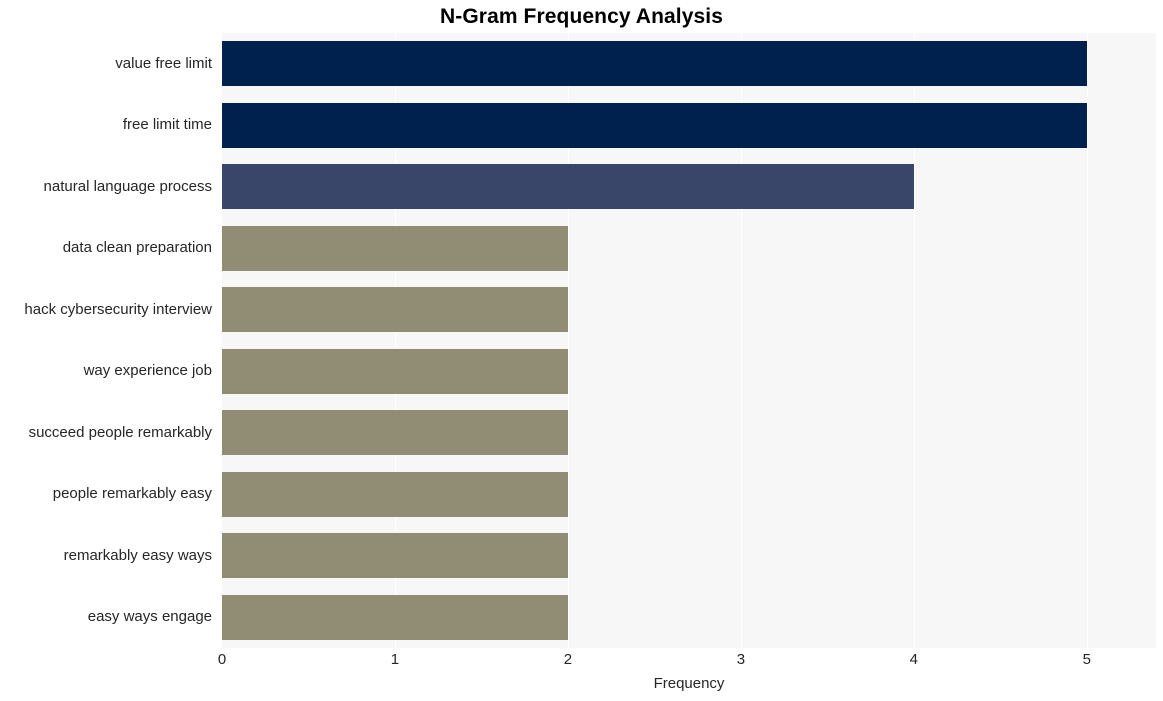 The image size is (1163, 701). I want to click on y-tick-label: way experience job, so click(147, 371).